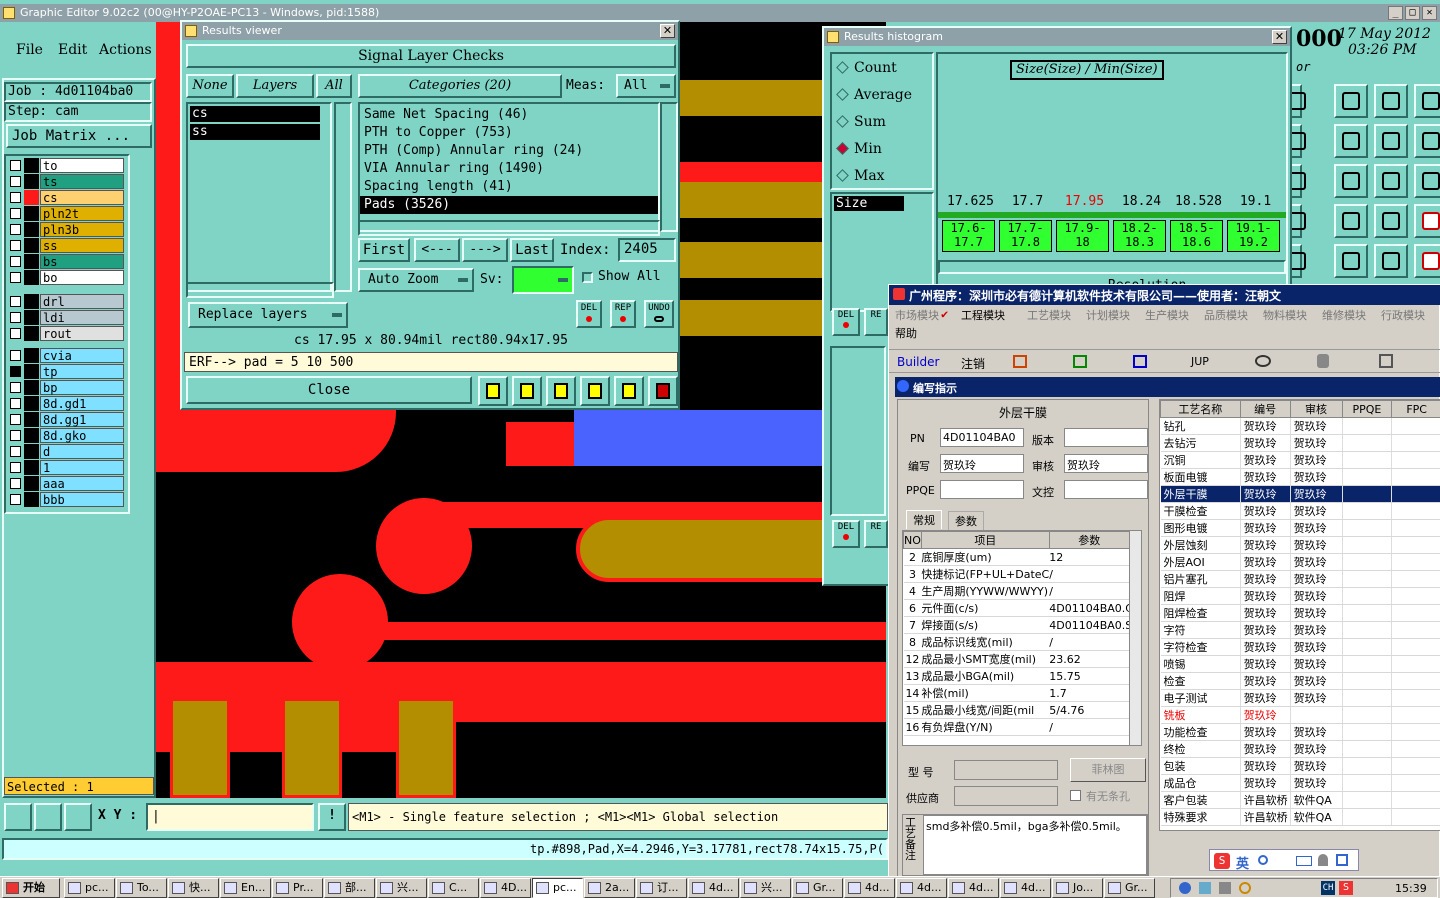  Describe the element at coordinates (1263, 361) in the screenshot. I see `eye-icon` at that location.